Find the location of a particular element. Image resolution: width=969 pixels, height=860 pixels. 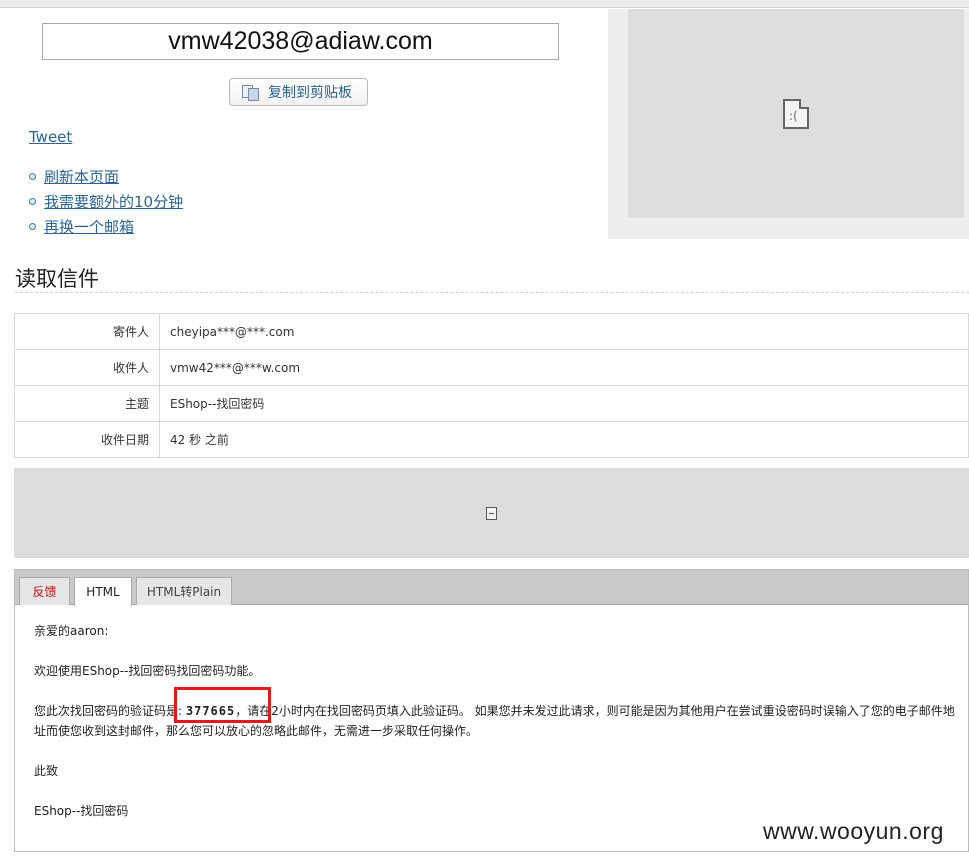

received-date-label: 收件日期 is located at coordinates (87, 439).